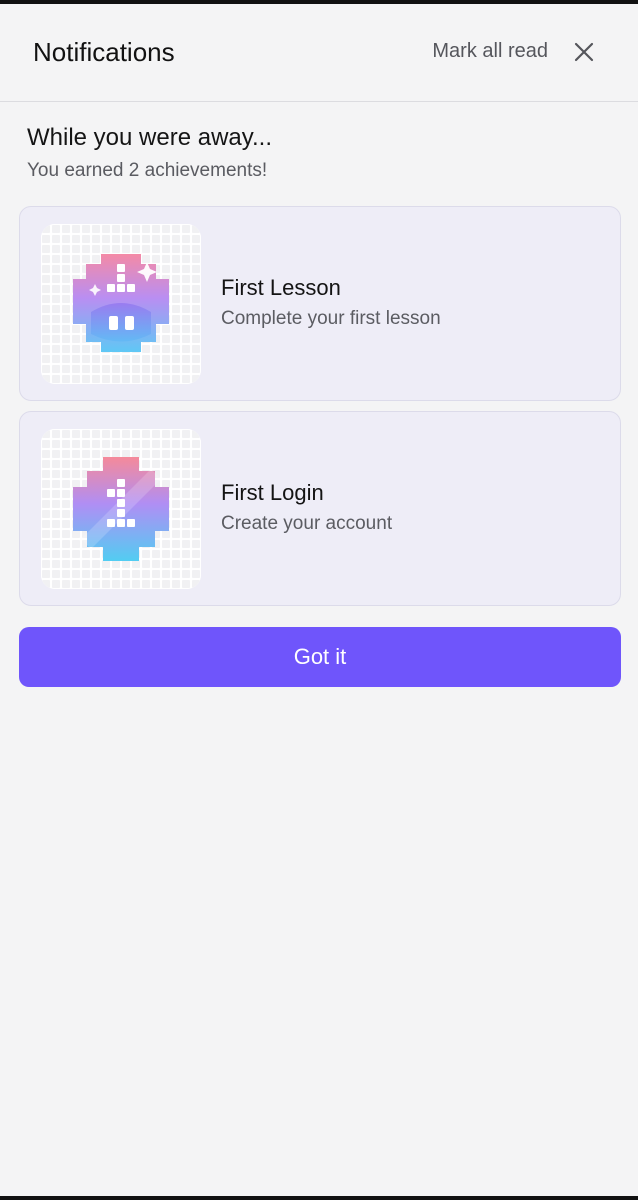 This screenshot has width=638, height=1200. I want to click on notifications-header: Notifications Mark all read, so click(319, 53).